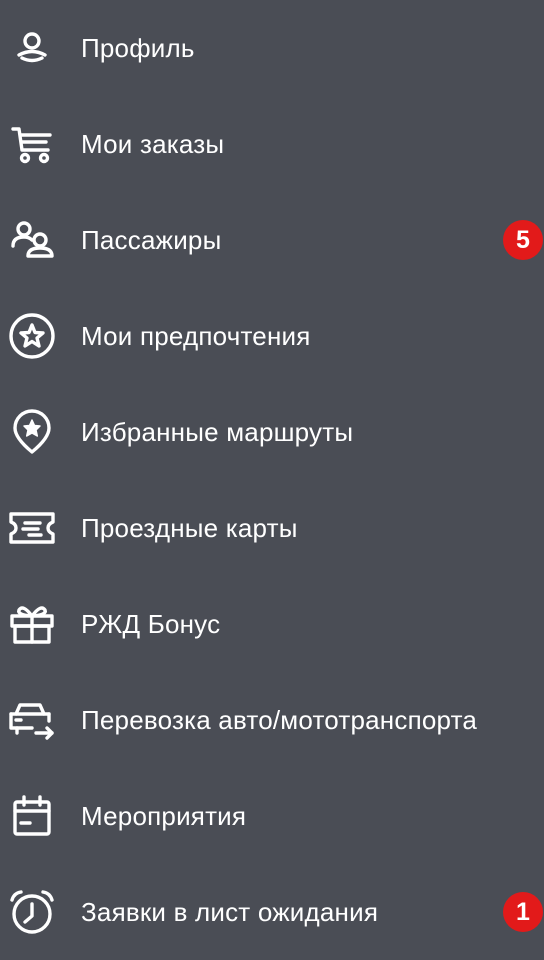 This screenshot has width=544, height=960. What do you see at coordinates (32, 432) in the screenshot?
I see `star-pin-icon` at bounding box center [32, 432].